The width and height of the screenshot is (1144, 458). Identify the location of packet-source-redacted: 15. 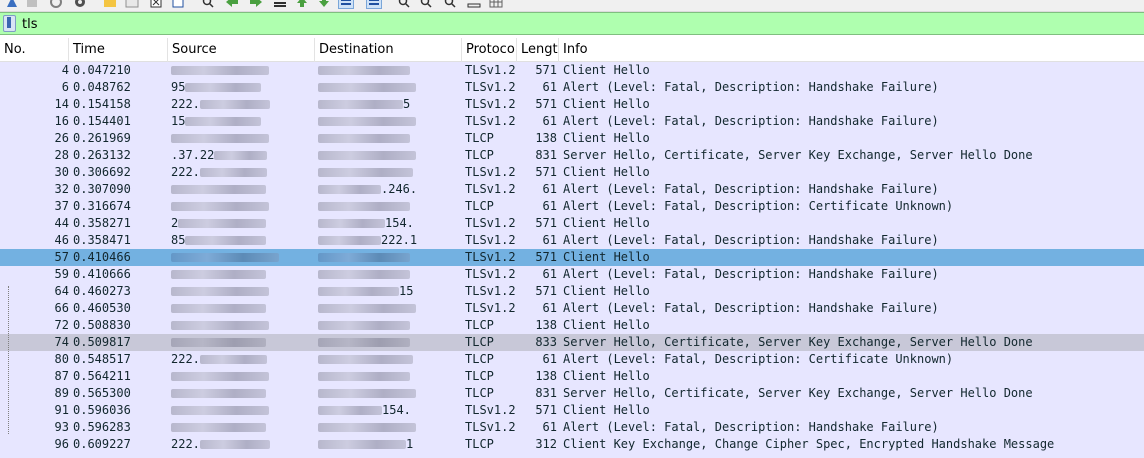
(241, 121).